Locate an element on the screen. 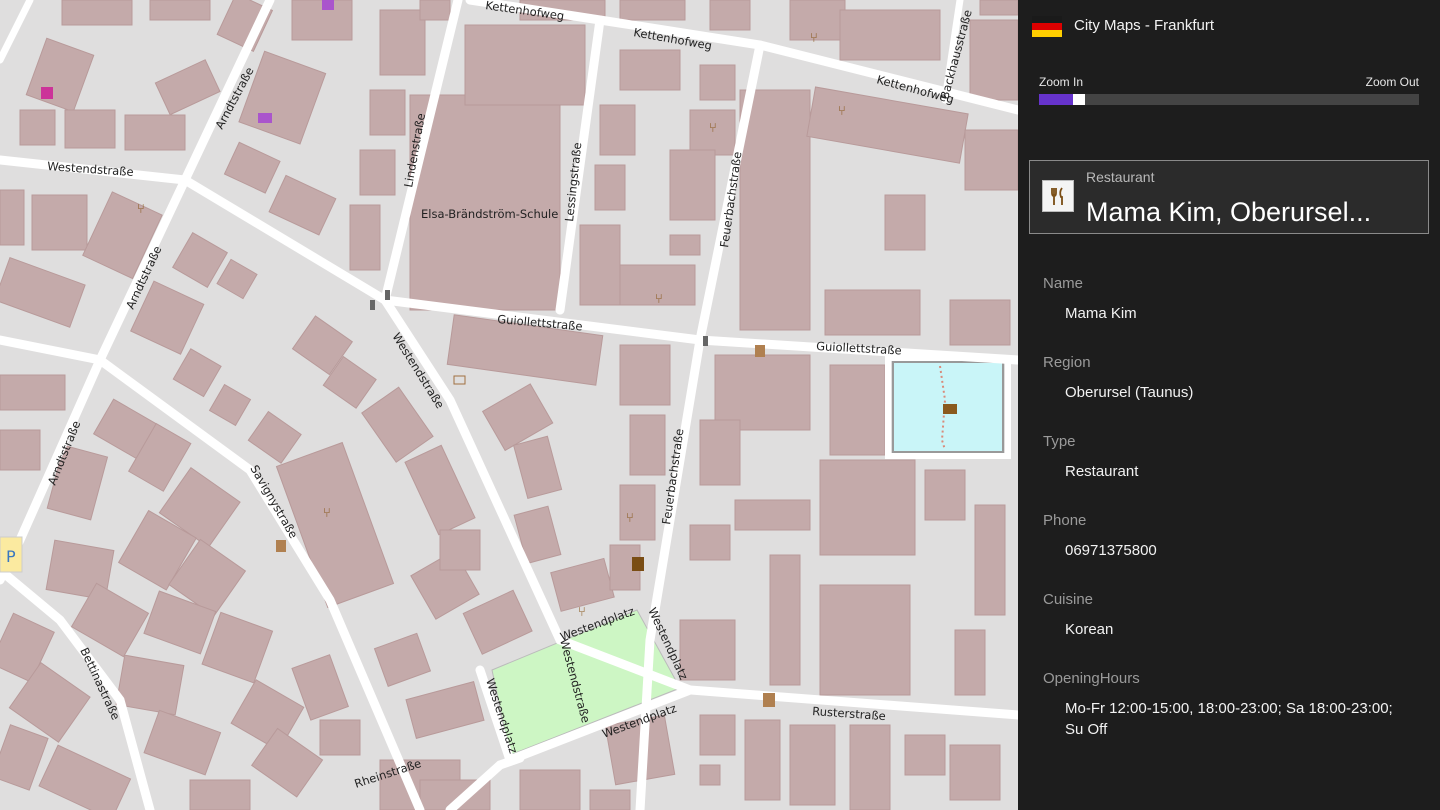 This screenshot has width=1440, height=810. field-value: 06971375800 is located at coordinates (1230, 550).